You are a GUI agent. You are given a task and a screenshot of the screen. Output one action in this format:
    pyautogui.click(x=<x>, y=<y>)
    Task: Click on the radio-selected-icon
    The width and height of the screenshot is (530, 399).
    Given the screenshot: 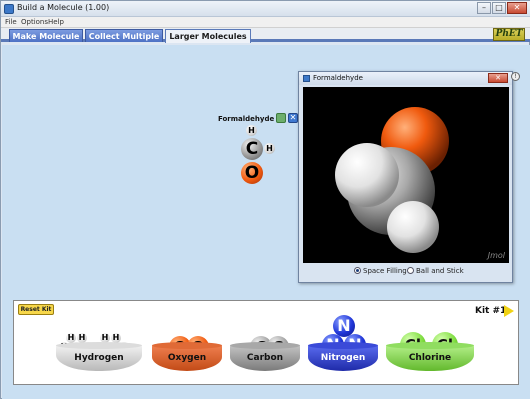 What is the action you would take?
    pyautogui.click(x=357, y=270)
    